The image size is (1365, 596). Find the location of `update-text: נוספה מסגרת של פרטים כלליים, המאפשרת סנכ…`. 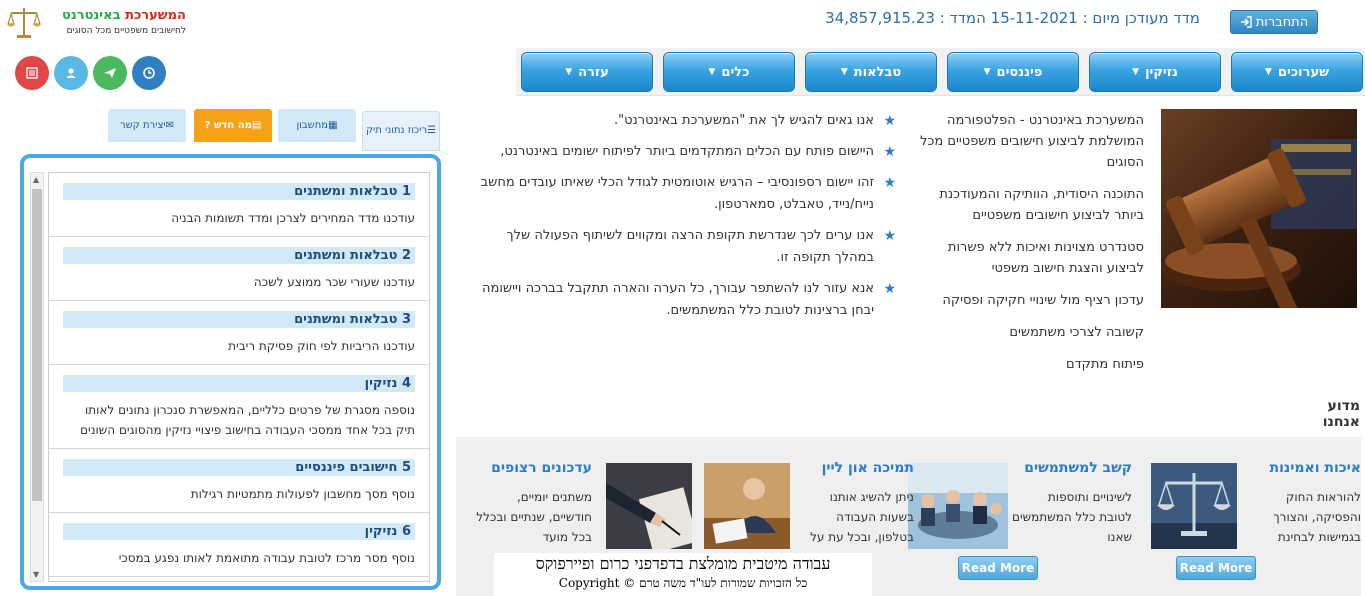

update-text: נוספה מסגרת של פרטים כלליים, המאפשרת סנכ… is located at coordinates (247, 420).